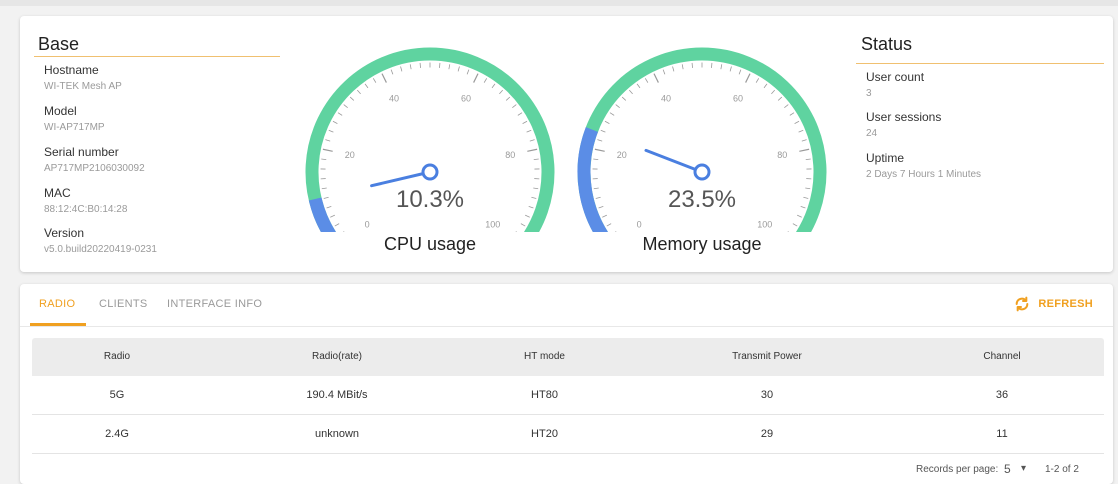  What do you see at coordinates (980, 63) in the screenshot?
I see `status-divider` at bounding box center [980, 63].